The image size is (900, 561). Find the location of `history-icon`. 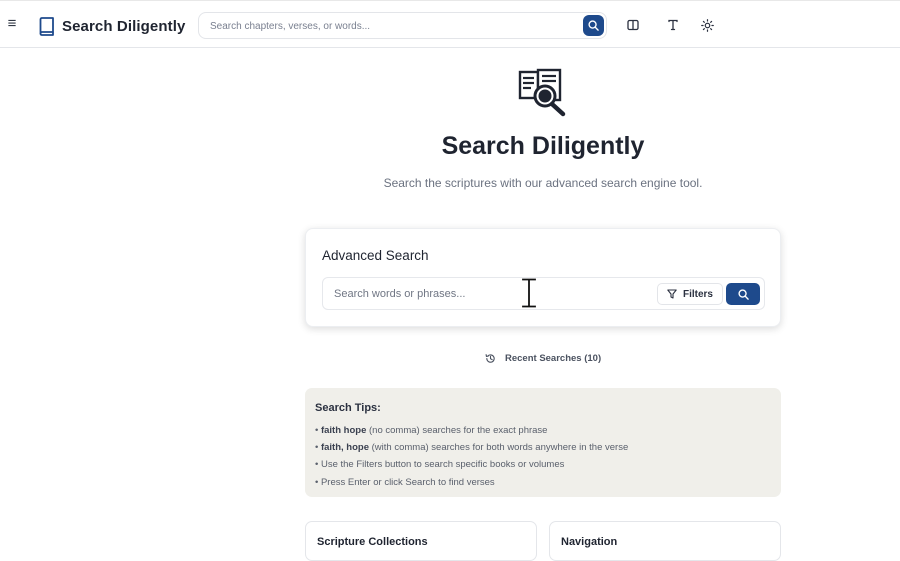

history-icon is located at coordinates (490, 358).